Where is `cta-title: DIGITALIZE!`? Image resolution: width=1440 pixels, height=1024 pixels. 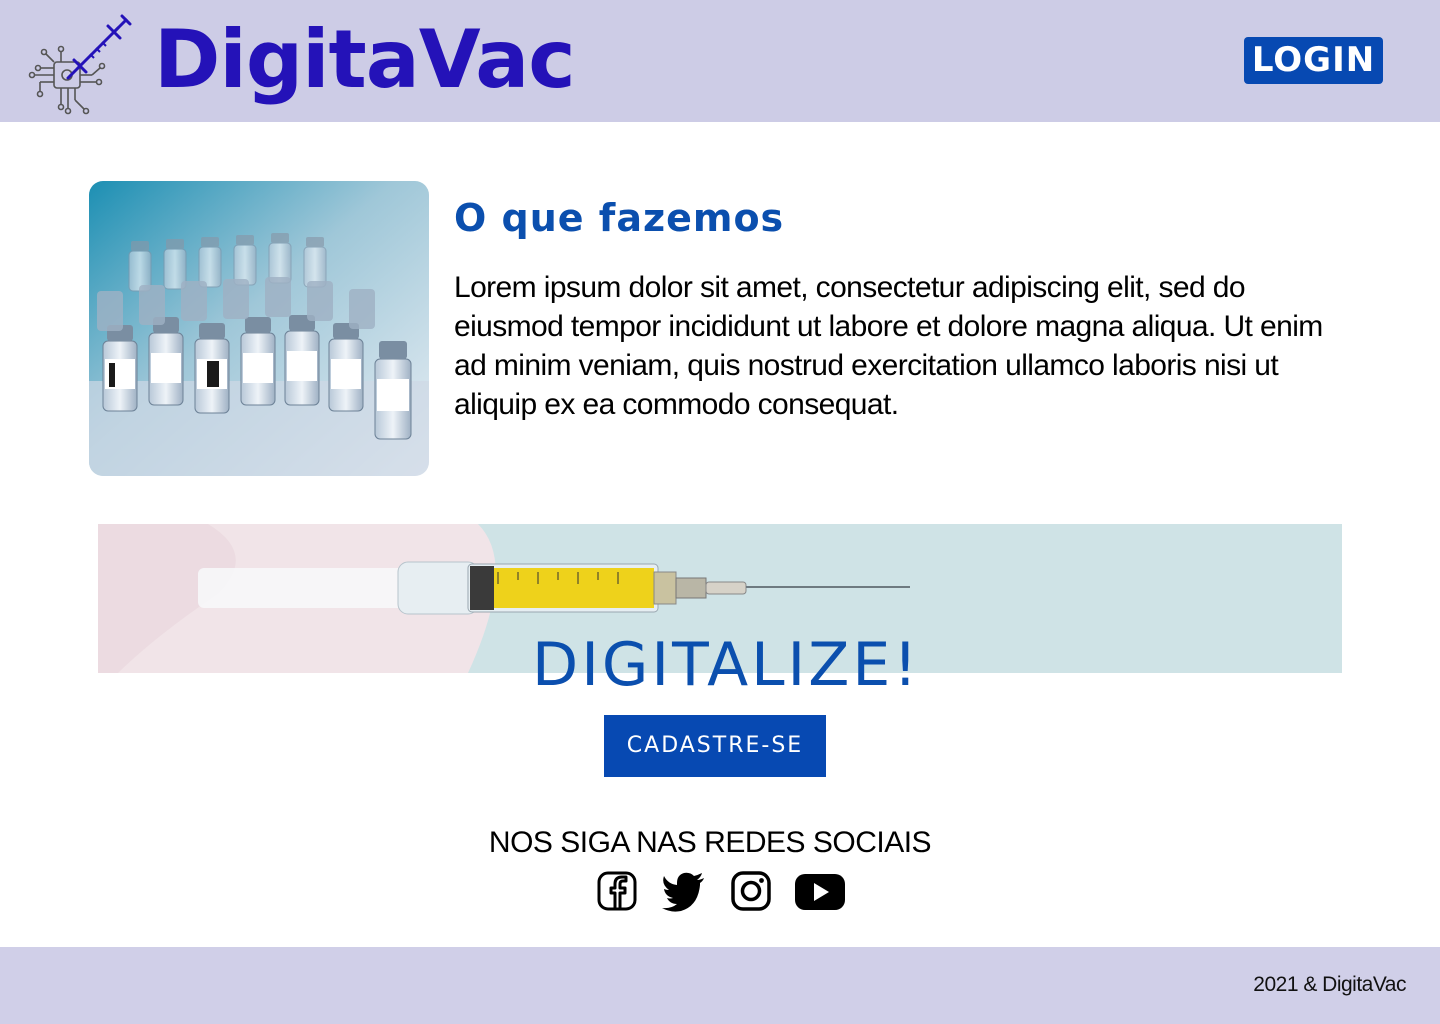 cta-title: DIGITALIZE! is located at coordinates (726, 665).